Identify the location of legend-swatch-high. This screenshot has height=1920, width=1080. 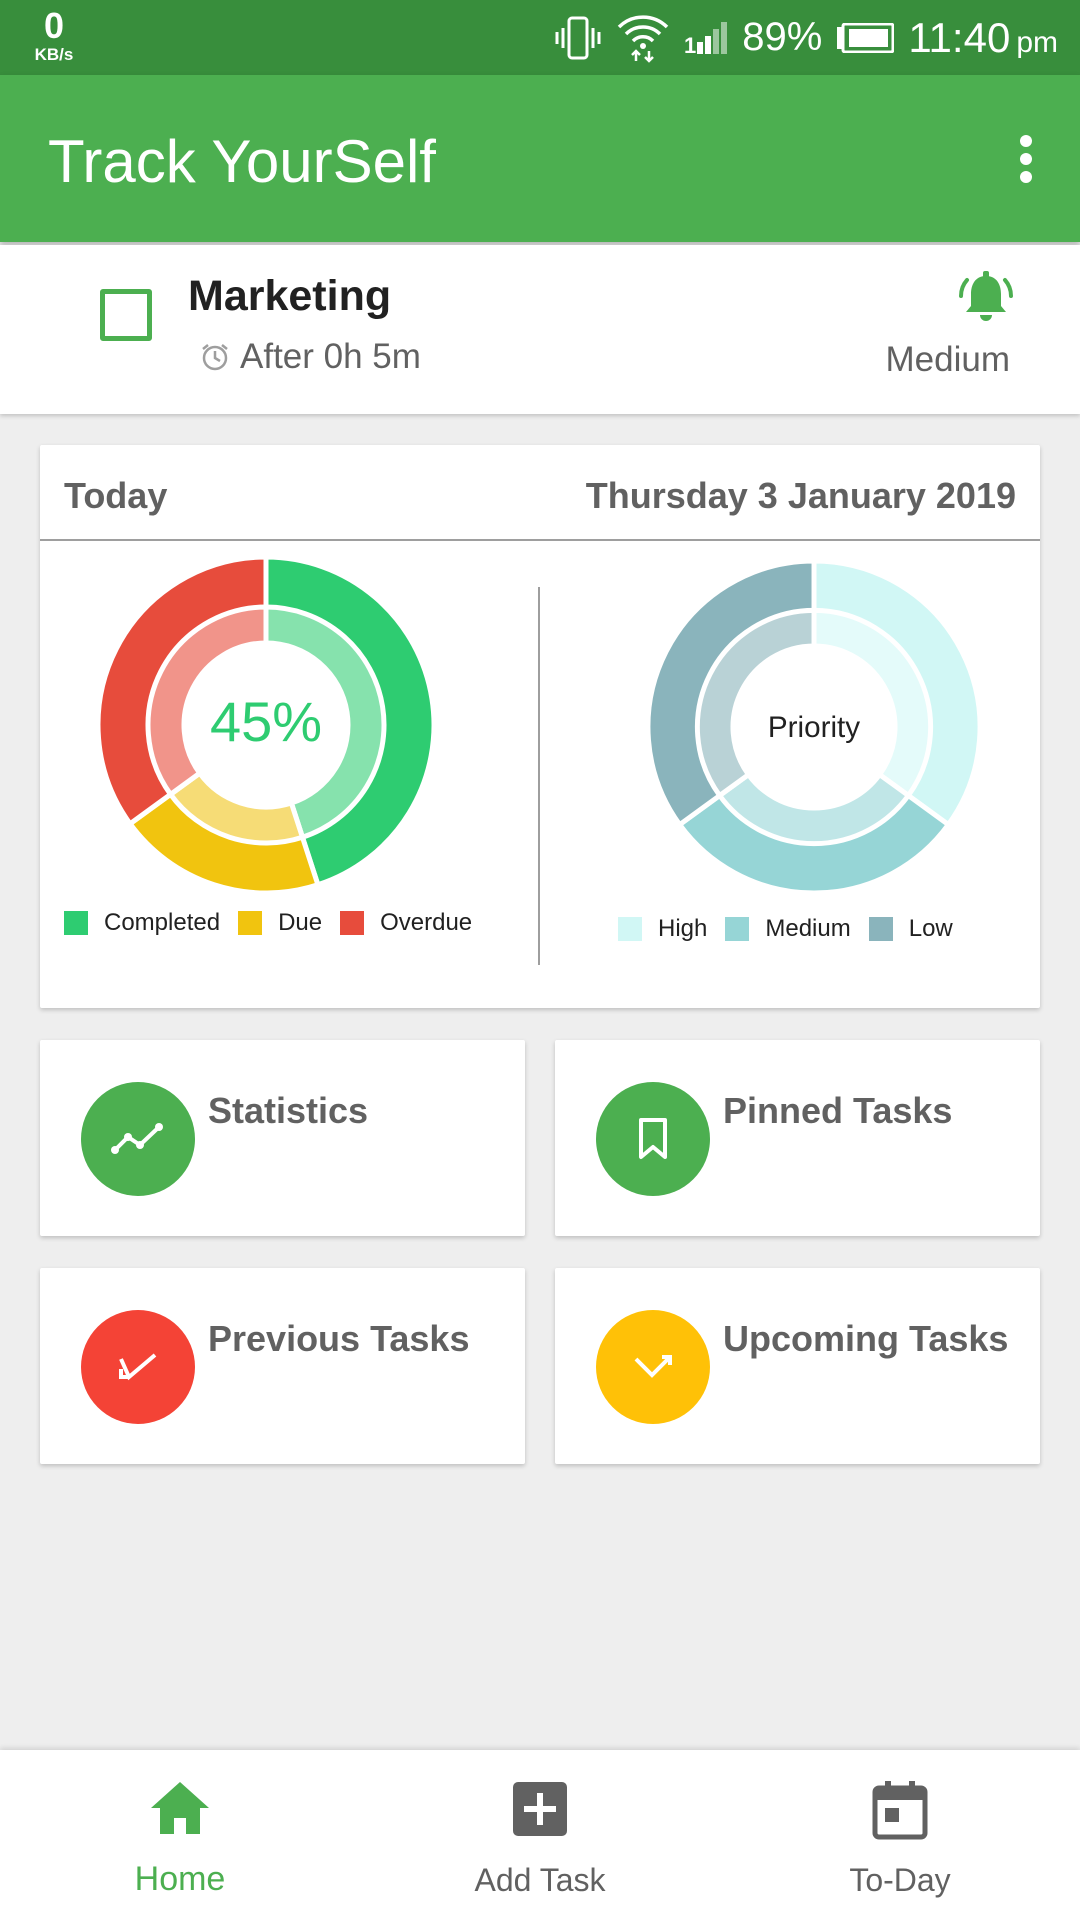
(630, 929).